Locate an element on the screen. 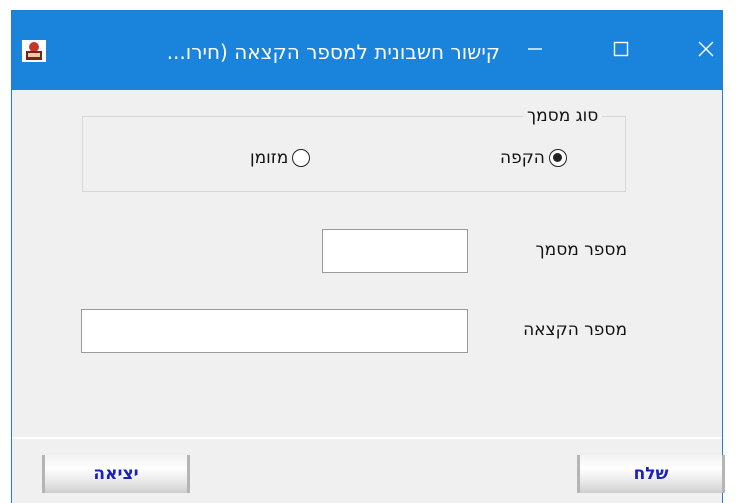 Image resolution: width=736 pixels, height=503 pixels. footer-divider is located at coordinates (367, 438).